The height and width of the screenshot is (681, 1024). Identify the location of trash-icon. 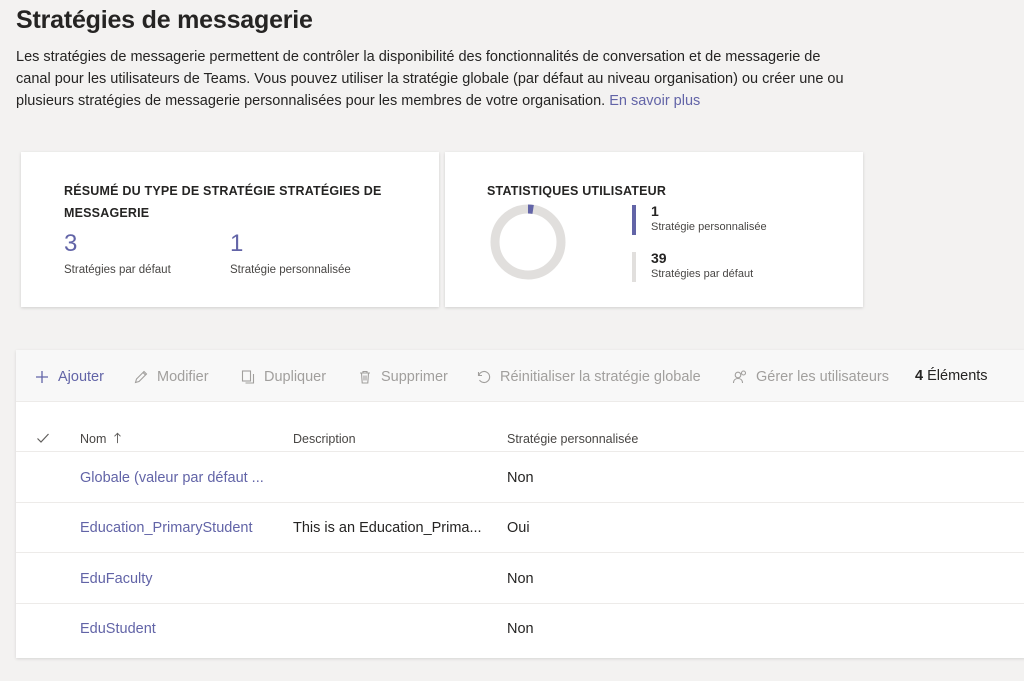
(365, 377).